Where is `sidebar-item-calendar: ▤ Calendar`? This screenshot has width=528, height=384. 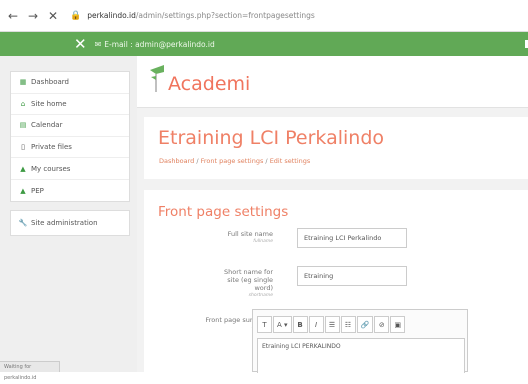 sidebar-item-calendar: ▤ Calendar is located at coordinates (70, 126).